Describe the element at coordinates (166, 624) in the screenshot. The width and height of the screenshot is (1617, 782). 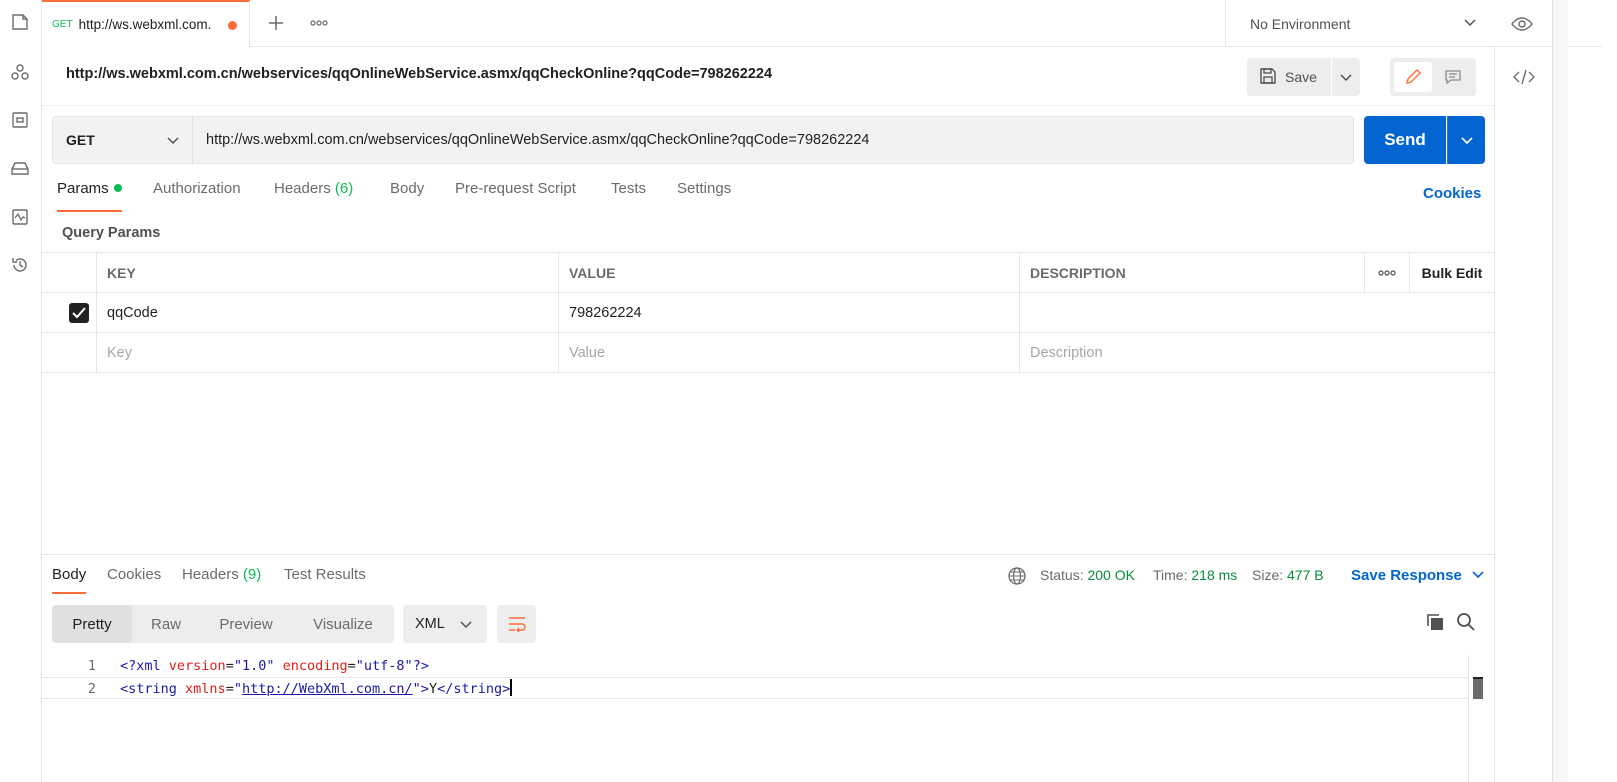
I see `view-raw-button: Raw` at that location.